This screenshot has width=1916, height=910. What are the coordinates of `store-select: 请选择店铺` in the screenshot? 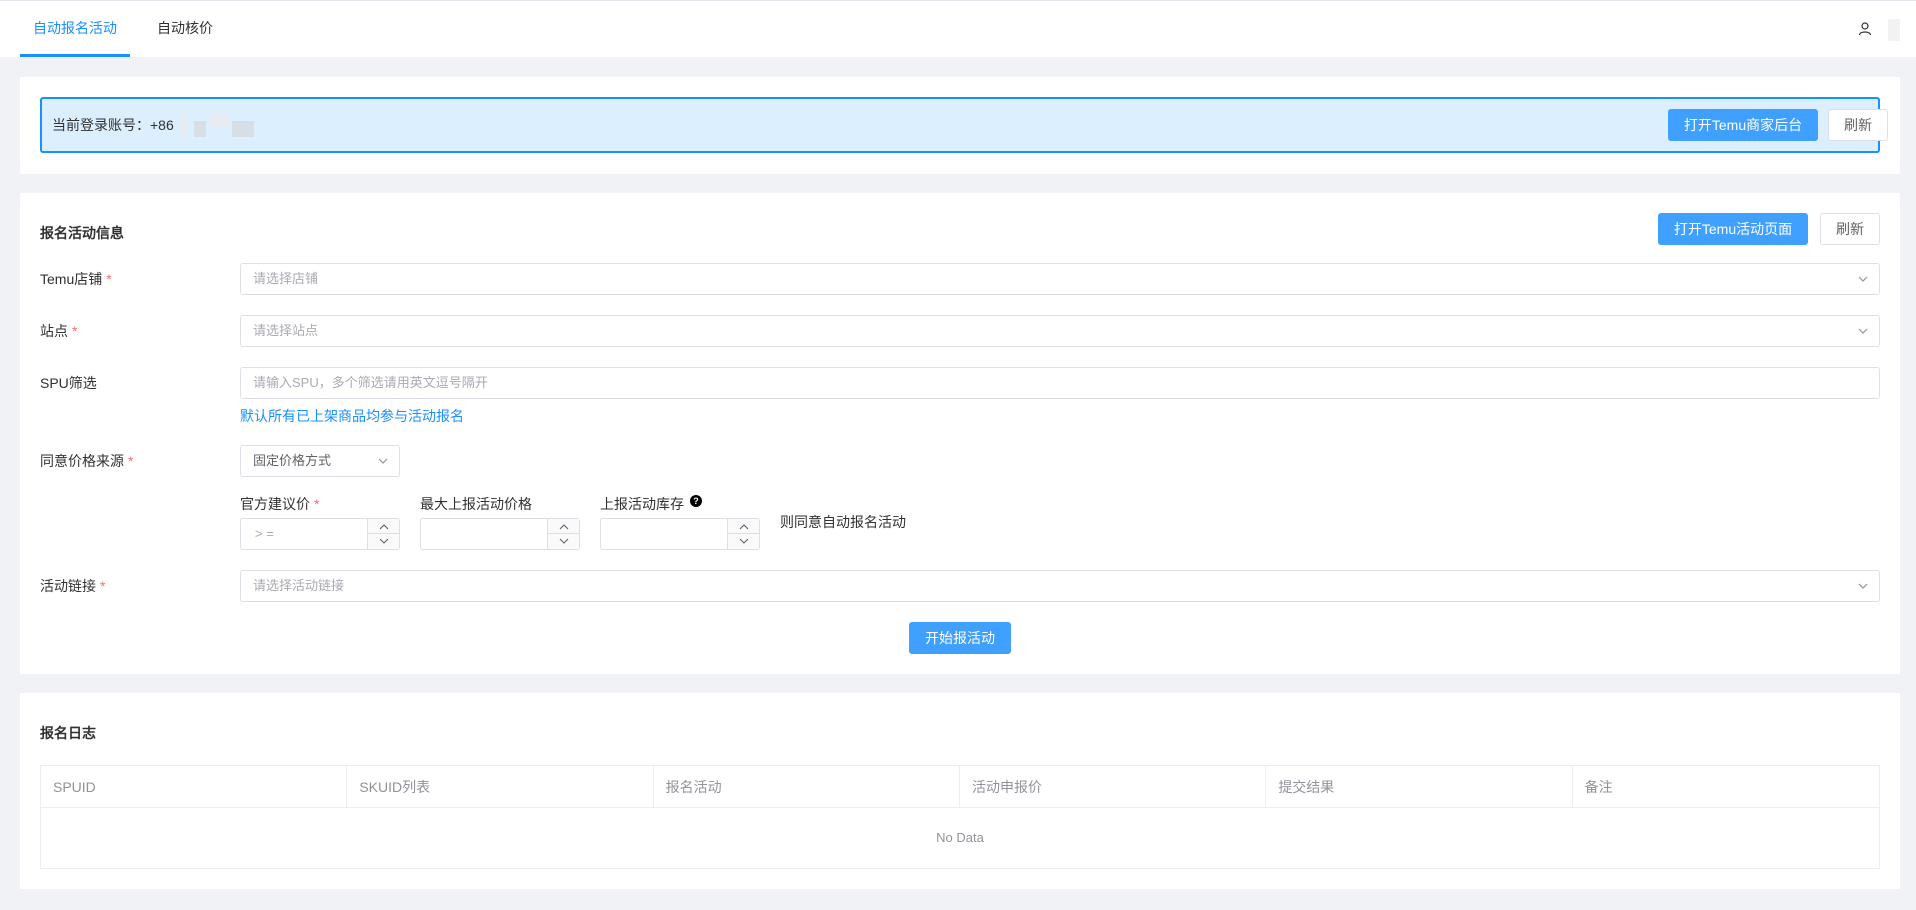 It's located at (1060, 279).